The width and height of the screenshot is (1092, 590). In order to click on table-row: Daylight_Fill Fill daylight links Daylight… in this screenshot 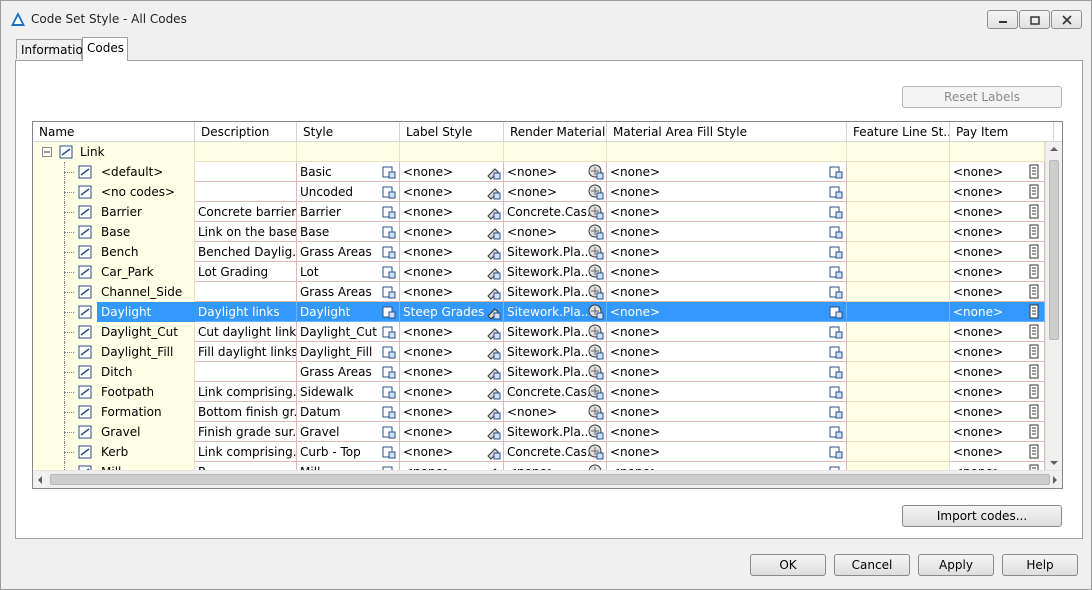, I will do `click(539, 352)`.